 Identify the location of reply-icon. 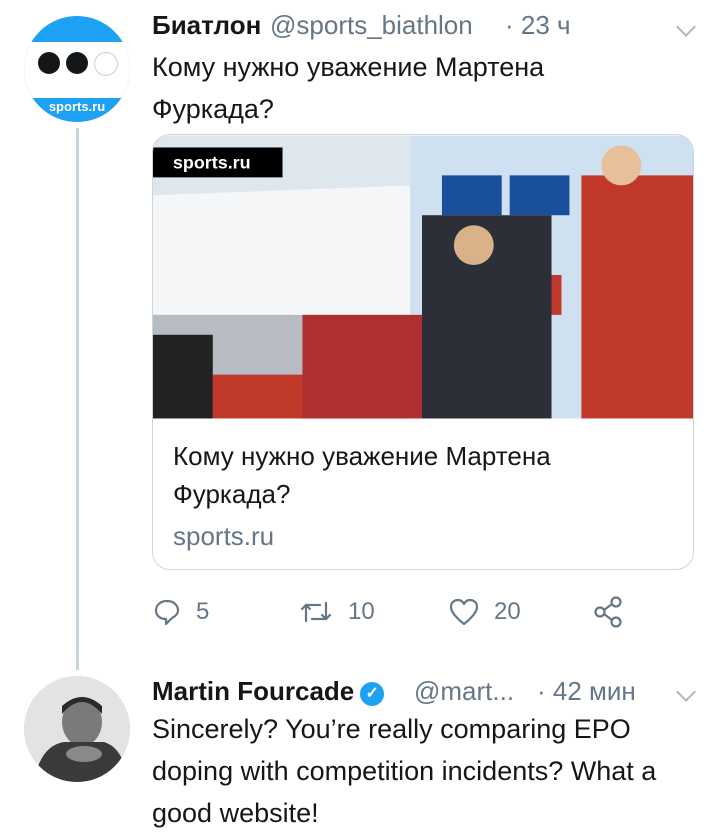
(167, 612).